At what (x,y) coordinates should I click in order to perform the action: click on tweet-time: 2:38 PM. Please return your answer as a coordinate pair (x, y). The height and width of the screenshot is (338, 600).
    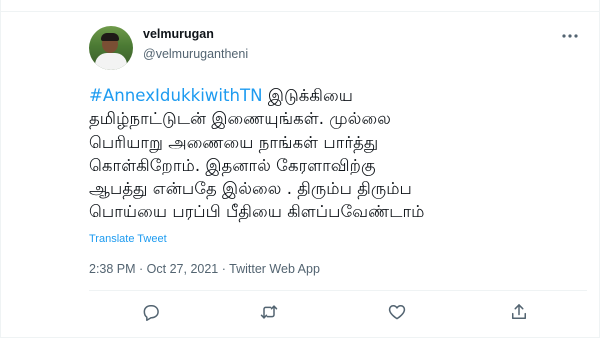
    Looking at the image, I should click on (112, 269).